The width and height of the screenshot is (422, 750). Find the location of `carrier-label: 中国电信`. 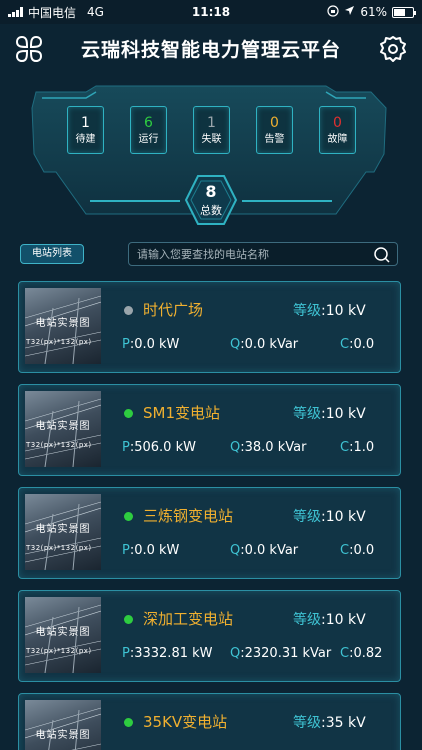

carrier-label: 中国电信 is located at coordinates (52, 12).